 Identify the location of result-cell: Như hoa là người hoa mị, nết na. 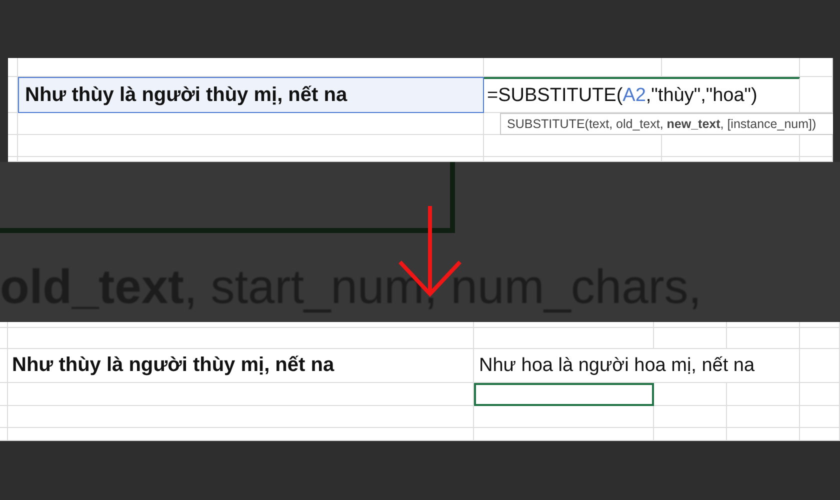
(637, 366).